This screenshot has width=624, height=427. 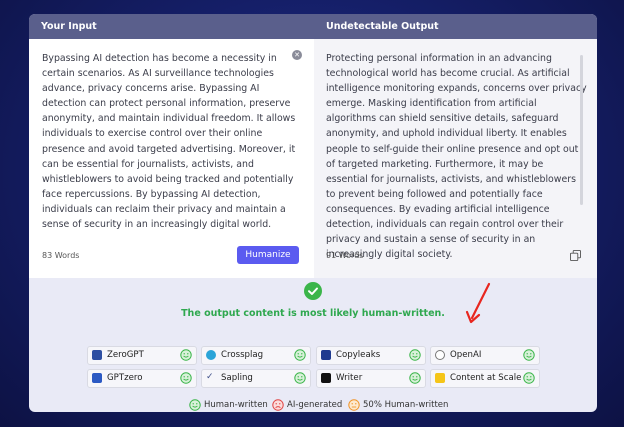 I want to click on crossplag-icon, so click(x=211, y=355).